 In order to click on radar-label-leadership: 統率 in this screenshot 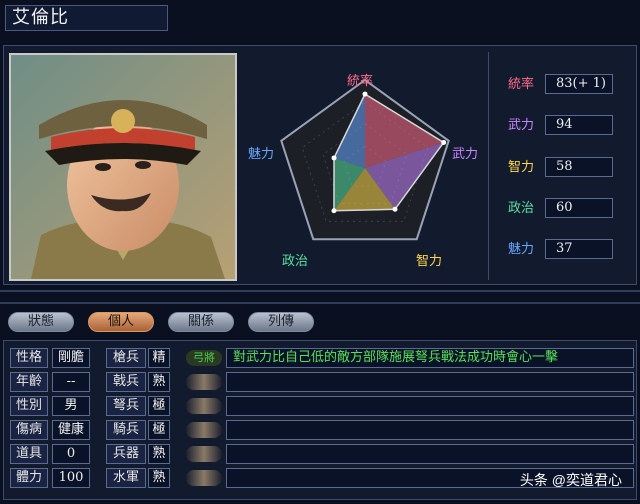, I will do `click(360, 81)`.